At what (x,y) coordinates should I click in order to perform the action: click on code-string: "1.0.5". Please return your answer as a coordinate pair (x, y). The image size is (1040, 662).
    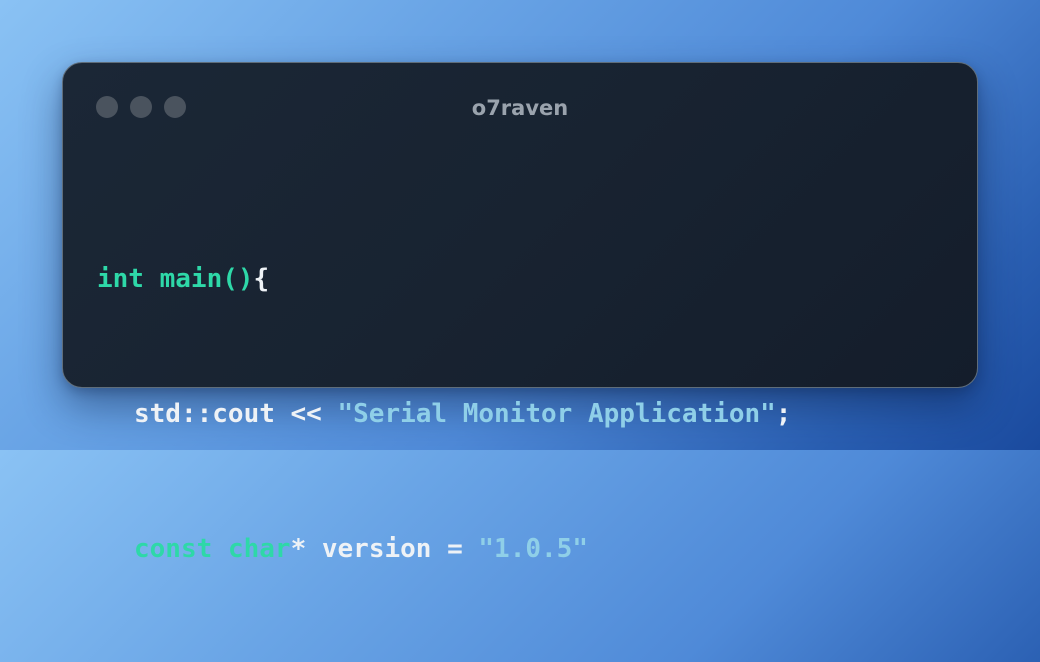
    Looking at the image, I should click on (533, 549).